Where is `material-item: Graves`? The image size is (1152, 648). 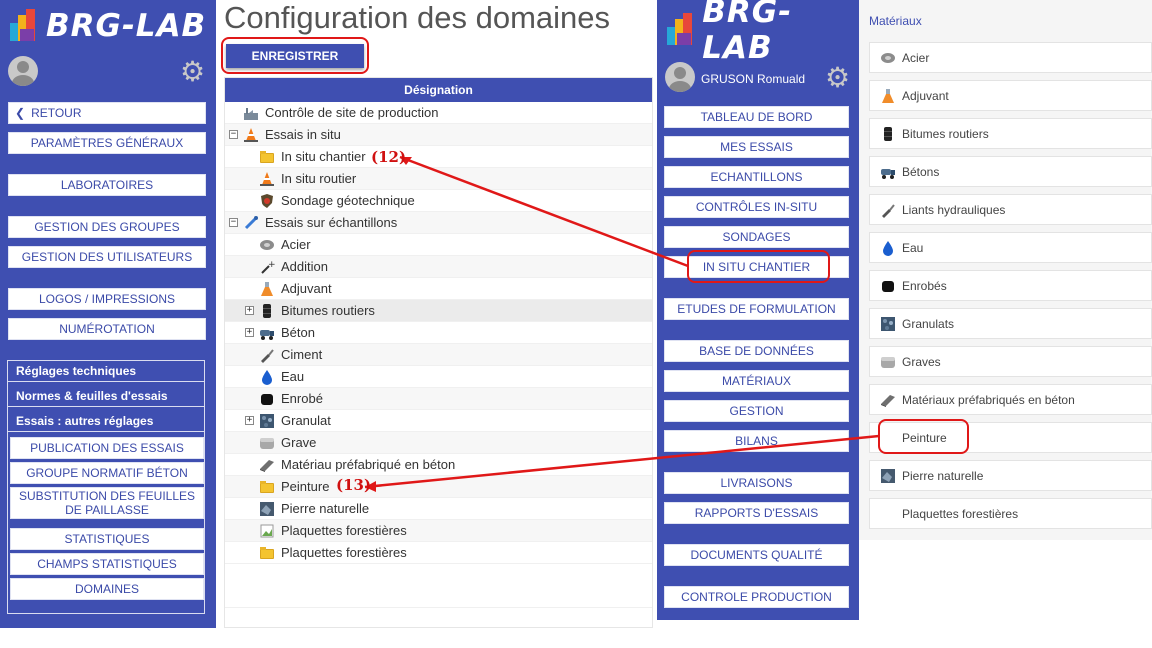
material-item: Graves is located at coordinates (1010, 361).